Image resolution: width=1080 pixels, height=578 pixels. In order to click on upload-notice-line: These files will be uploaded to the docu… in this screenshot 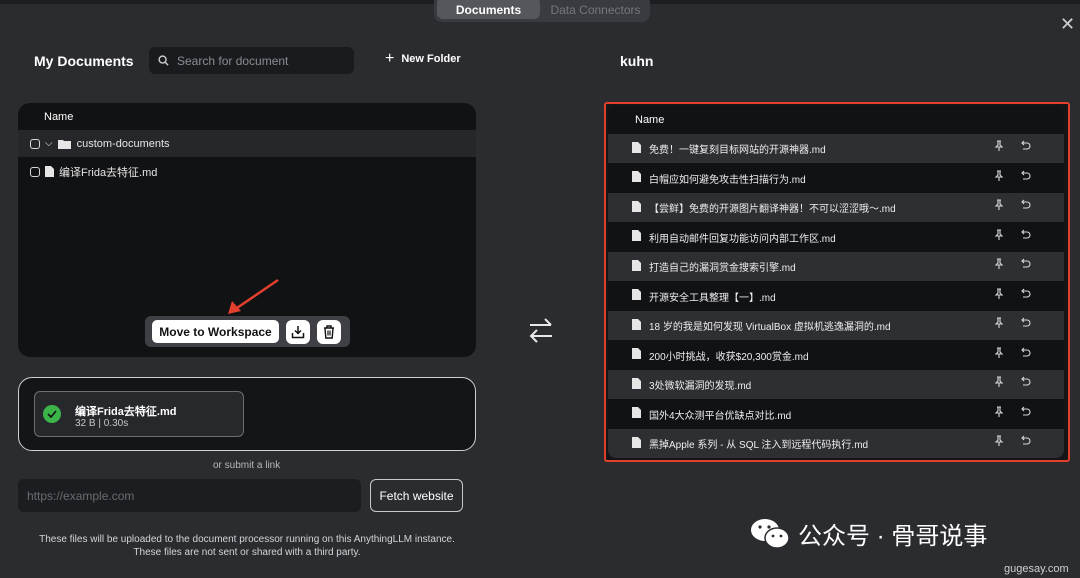, I will do `click(247, 539)`.